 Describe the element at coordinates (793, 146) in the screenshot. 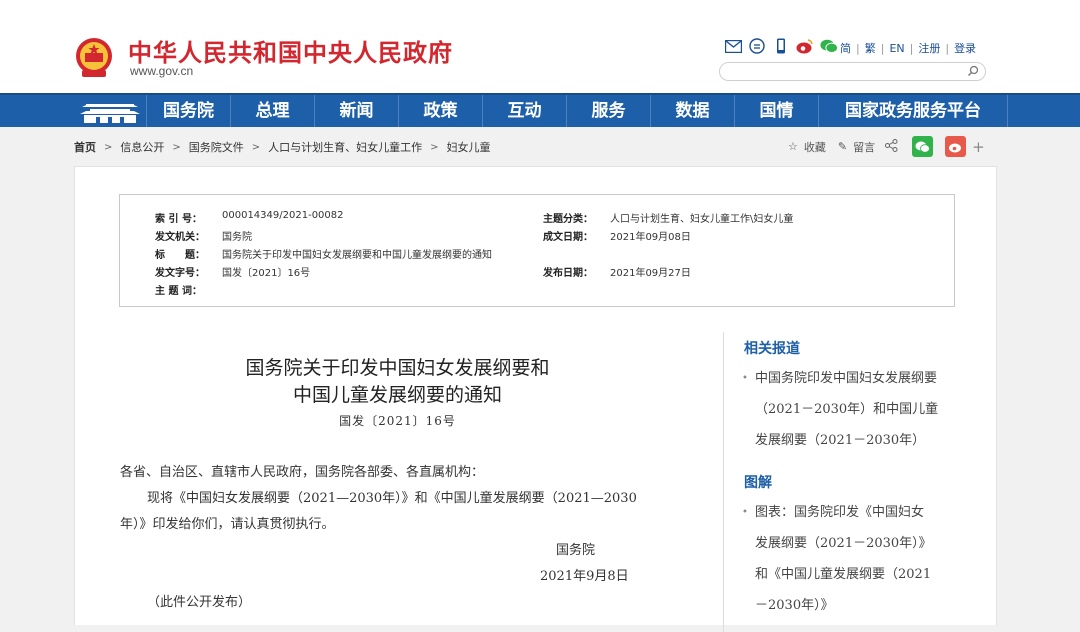

I see `star-icon: ☆` at that location.